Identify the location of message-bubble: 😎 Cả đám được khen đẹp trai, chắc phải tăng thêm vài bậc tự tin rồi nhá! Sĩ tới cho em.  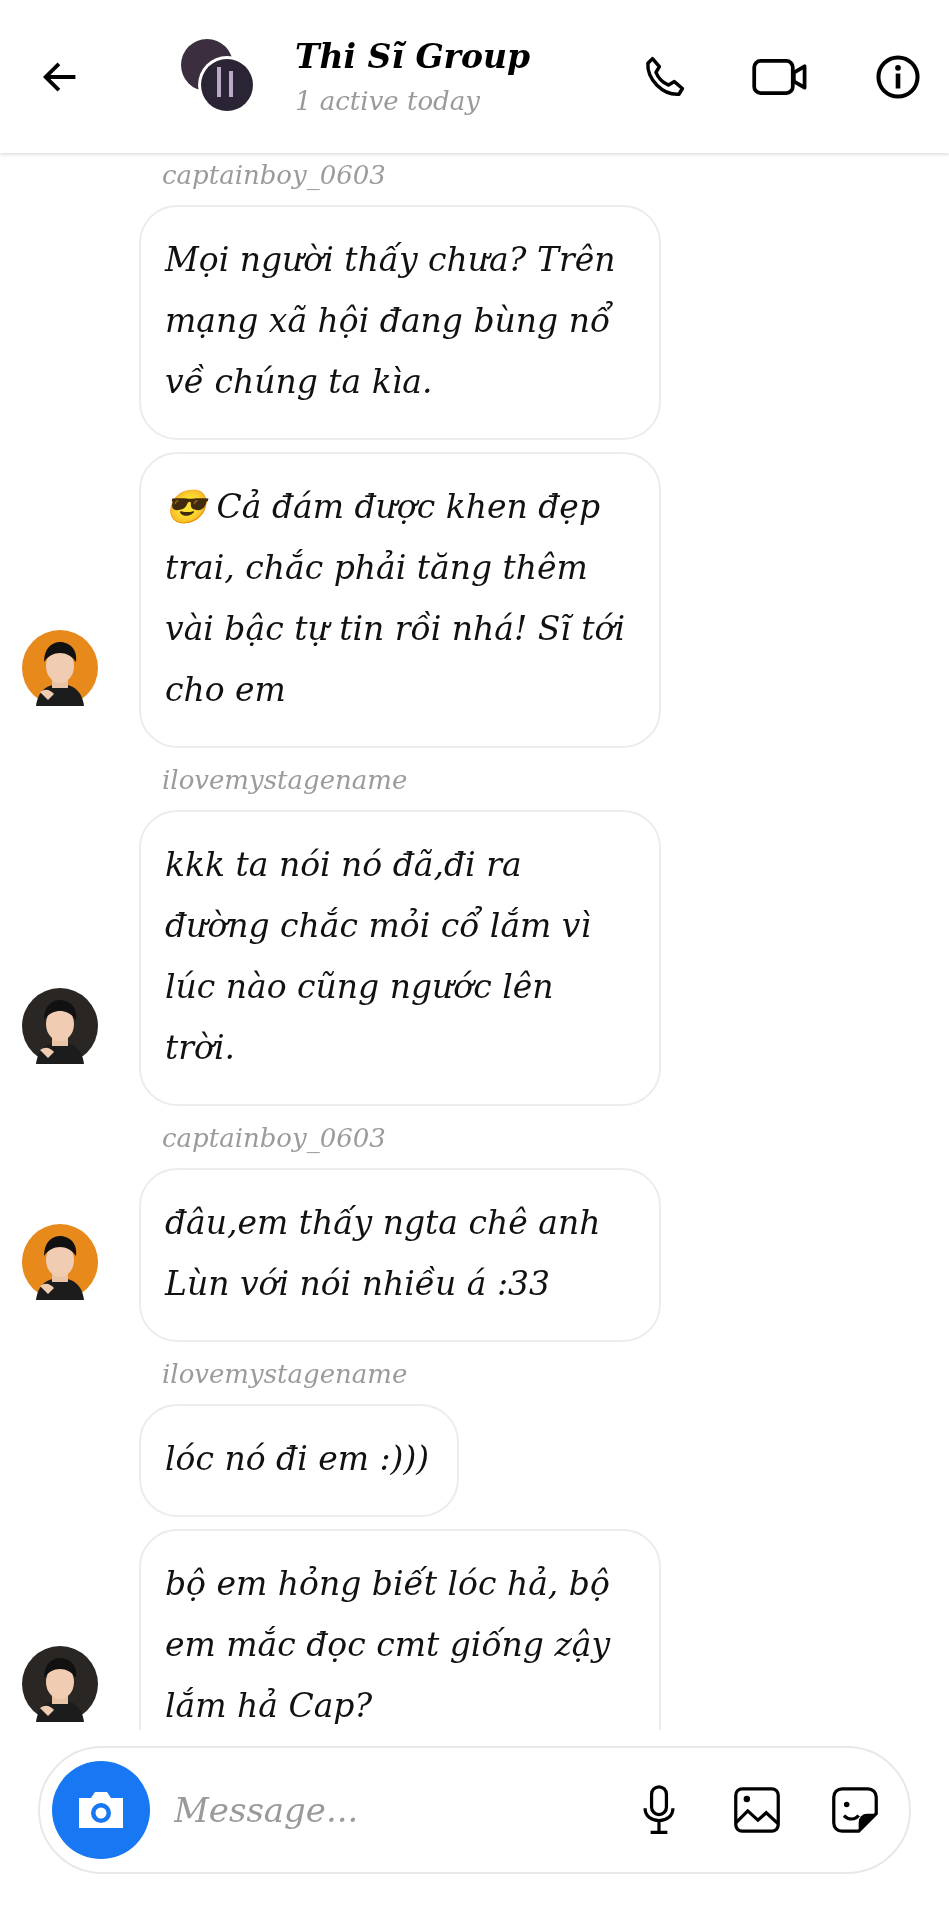
(400, 600).